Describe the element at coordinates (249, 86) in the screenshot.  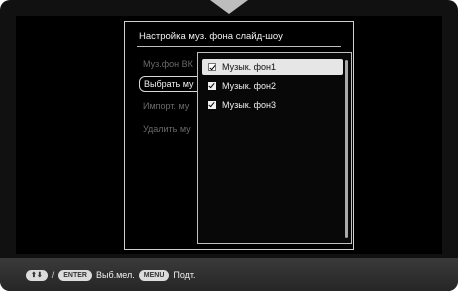
I see `submenu-item-label: Музык. фон2` at that location.